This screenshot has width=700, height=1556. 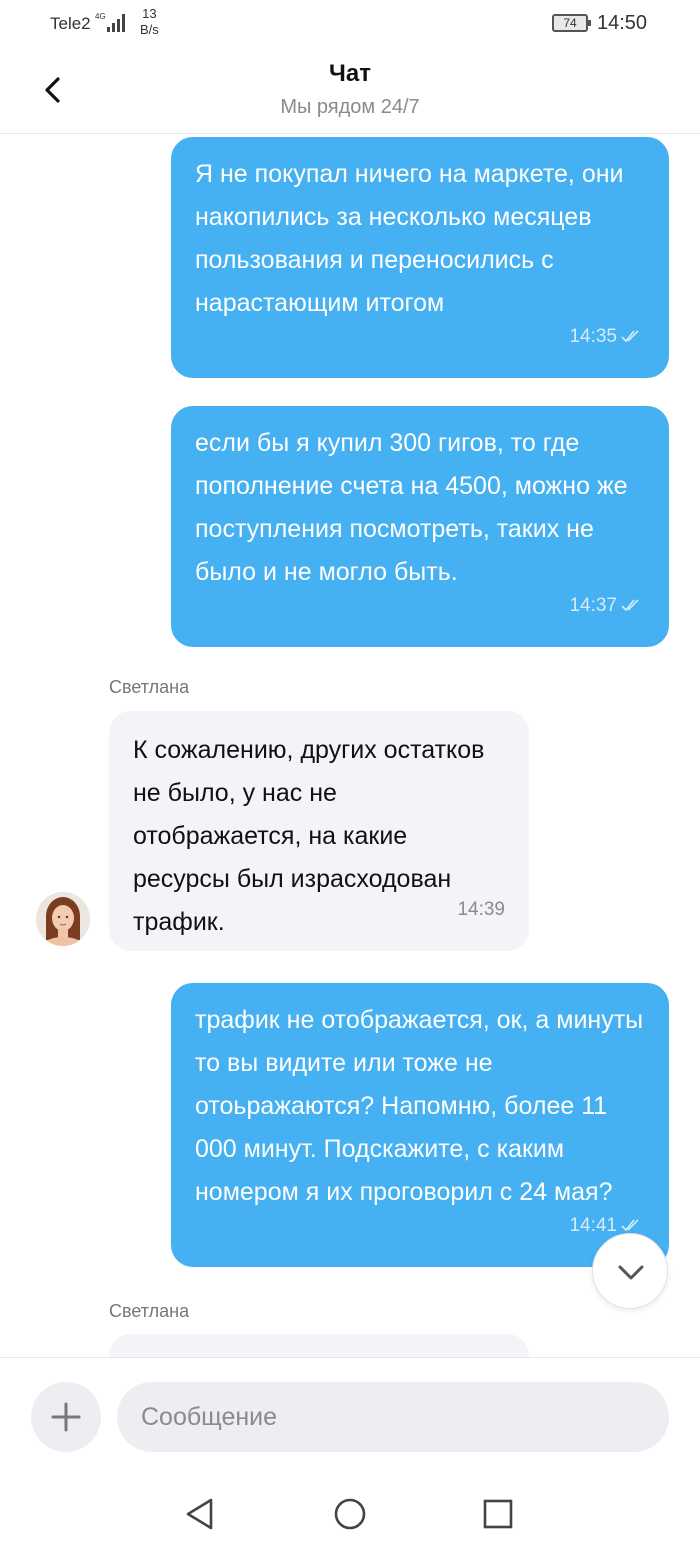 What do you see at coordinates (70, 23) in the screenshot?
I see `carrier-name: Tele2` at bounding box center [70, 23].